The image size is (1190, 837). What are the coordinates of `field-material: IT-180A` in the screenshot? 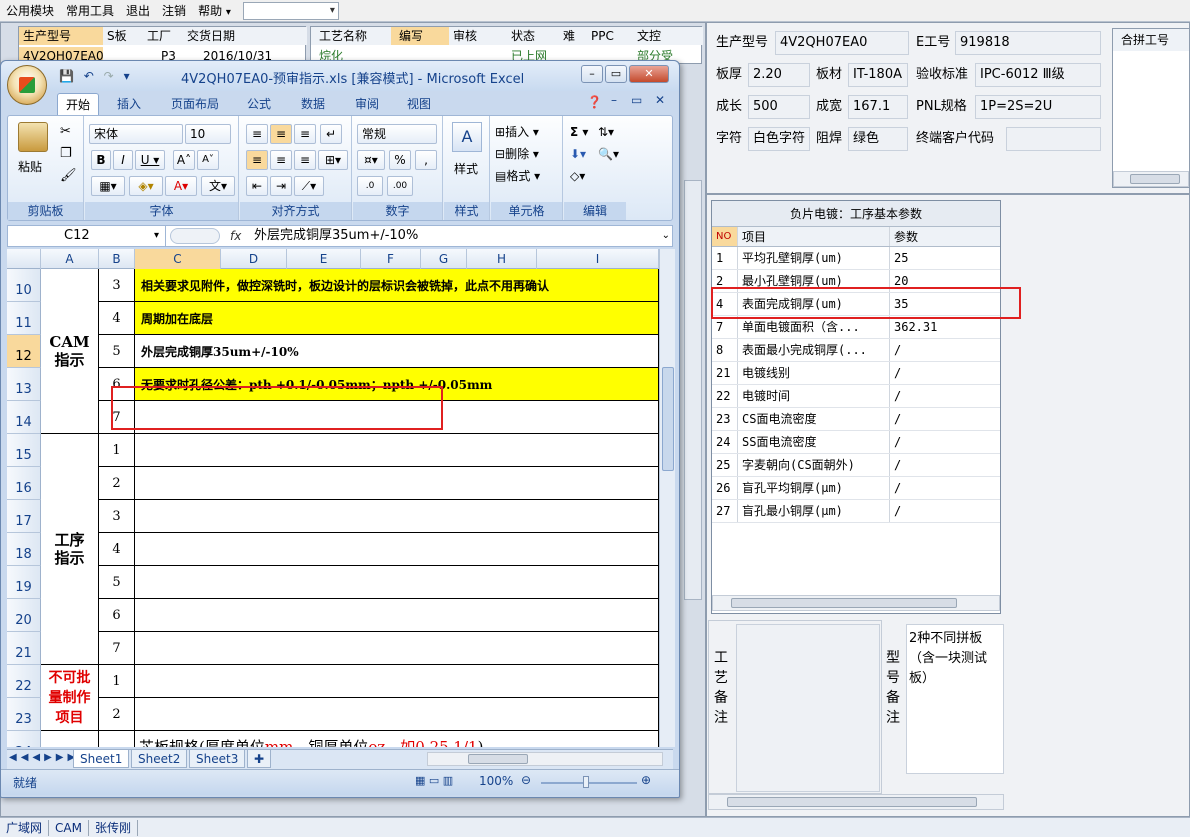 It's located at (878, 75).